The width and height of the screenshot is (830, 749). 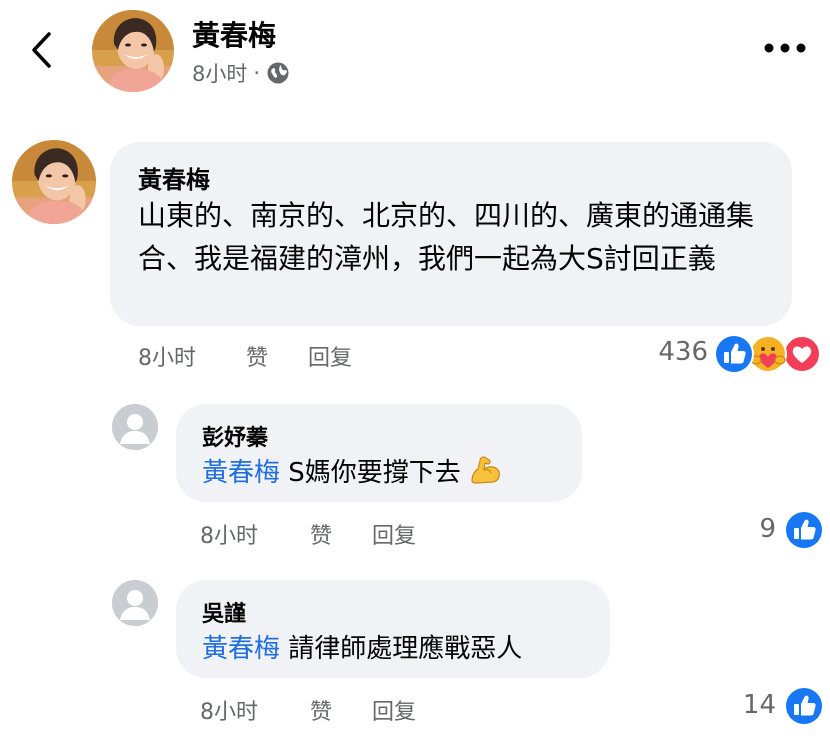 What do you see at coordinates (330, 356) in the screenshot?
I see `reply-button: 回复` at bounding box center [330, 356].